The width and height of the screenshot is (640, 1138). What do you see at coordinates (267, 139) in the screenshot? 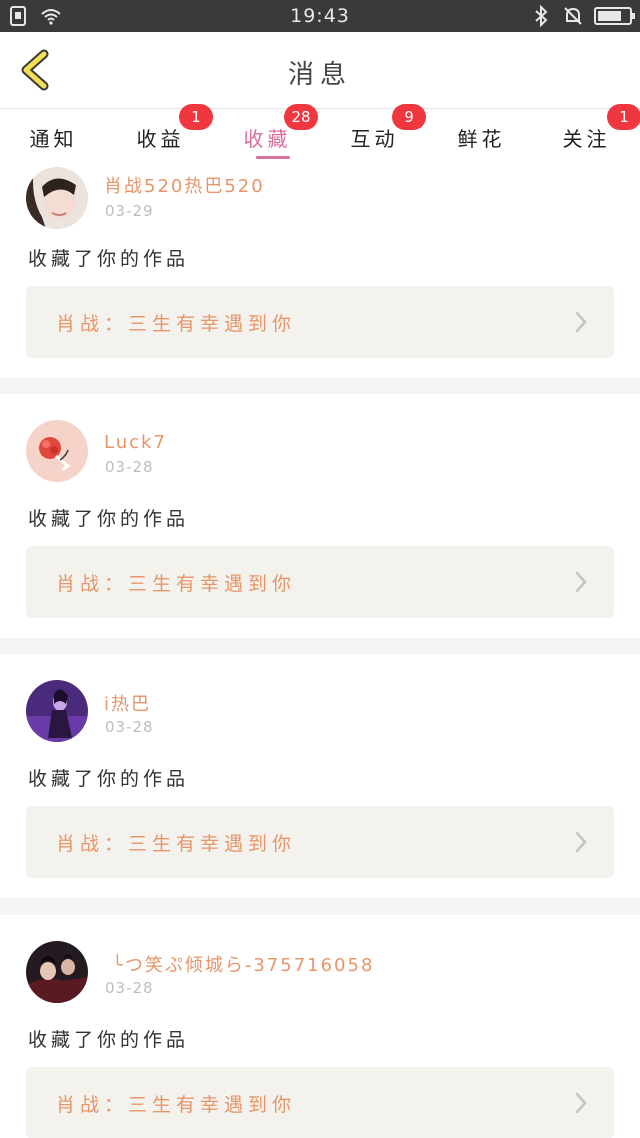
I see `tab-label: 收藏` at bounding box center [267, 139].